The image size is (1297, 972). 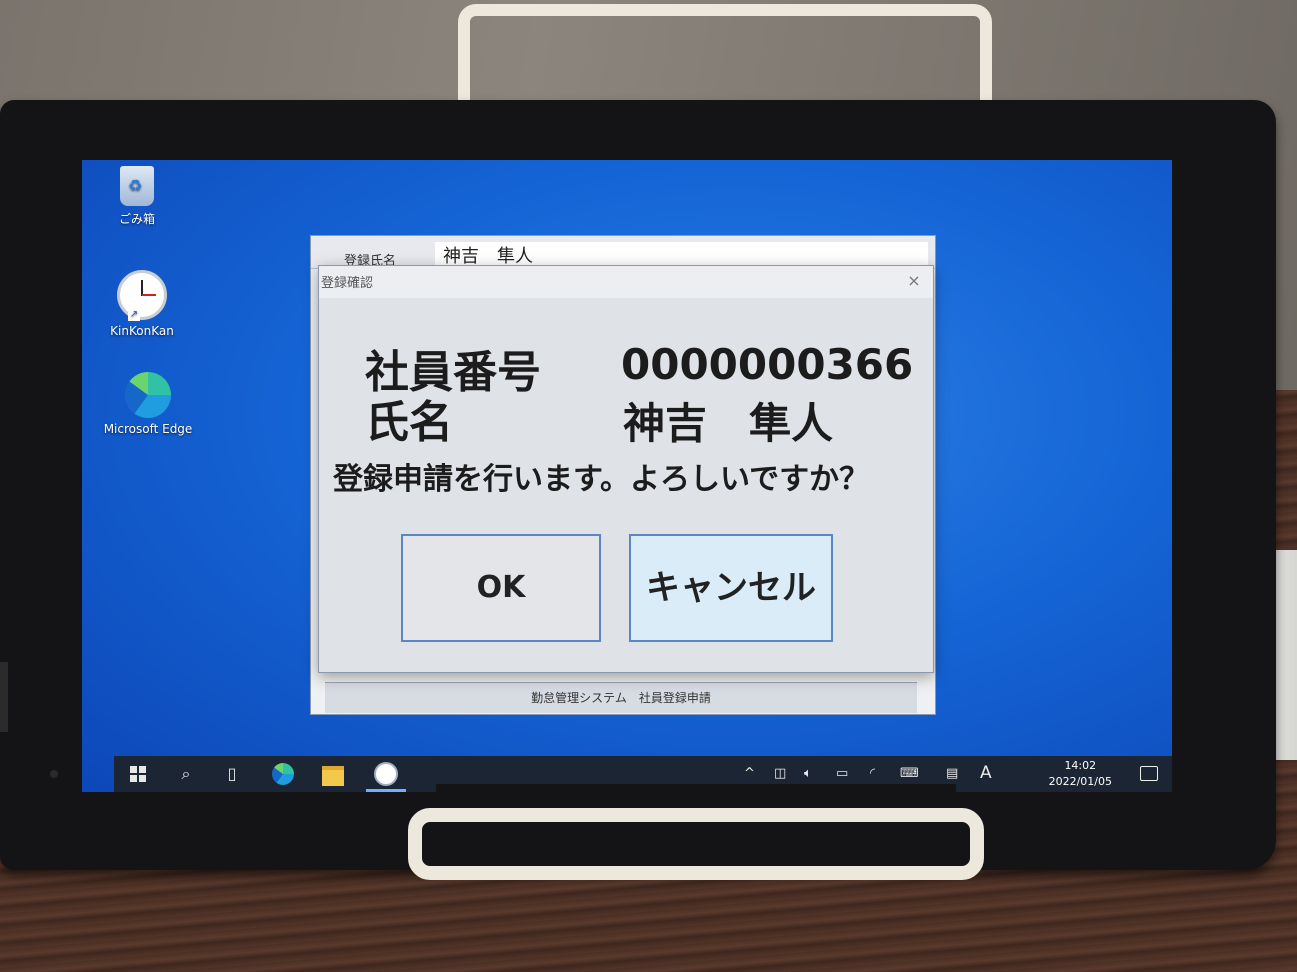 What do you see at coordinates (872, 773) in the screenshot?
I see `wifi-icon: ◜` at bounding box center [872, 773].